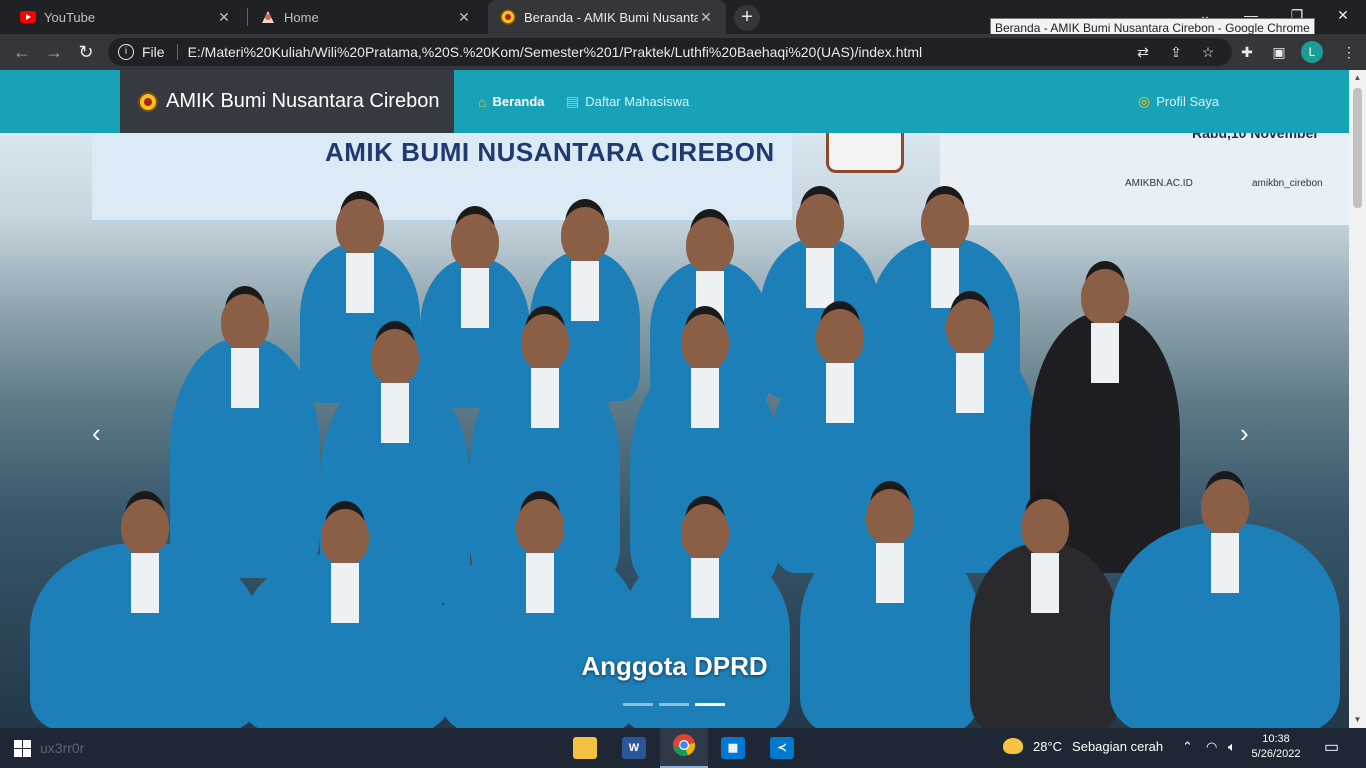  Describe the element at coordinates (1287, 183) in the screenshot. I see `banner-ig: amikbn_cirebon` at that location.